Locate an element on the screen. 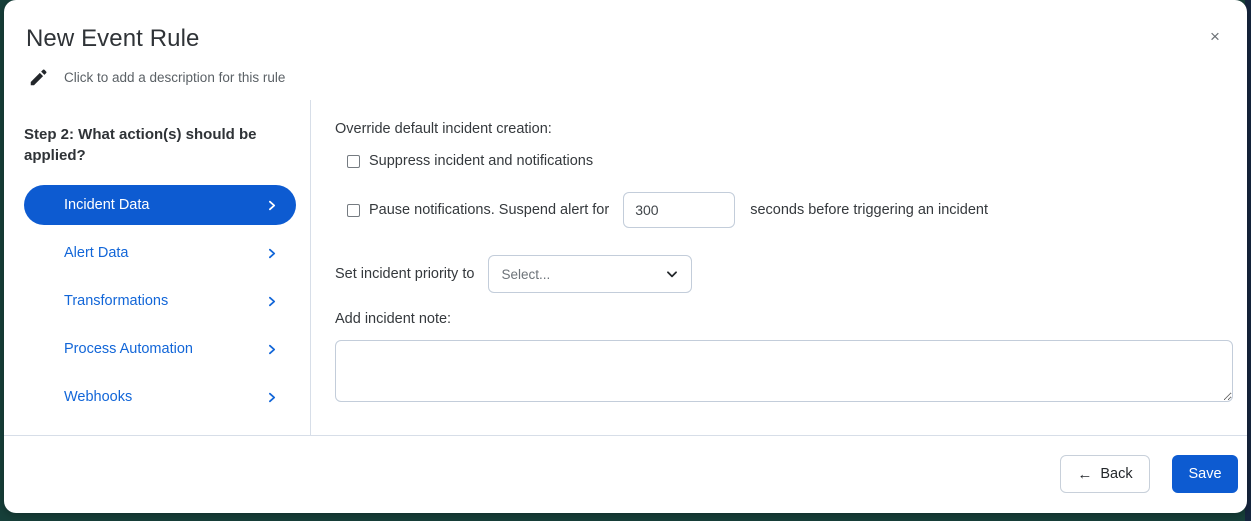 The height and width of the screenshot is (521, 1251). incident-priority-label: Set incident priority to is located at coordinates (405, 274).